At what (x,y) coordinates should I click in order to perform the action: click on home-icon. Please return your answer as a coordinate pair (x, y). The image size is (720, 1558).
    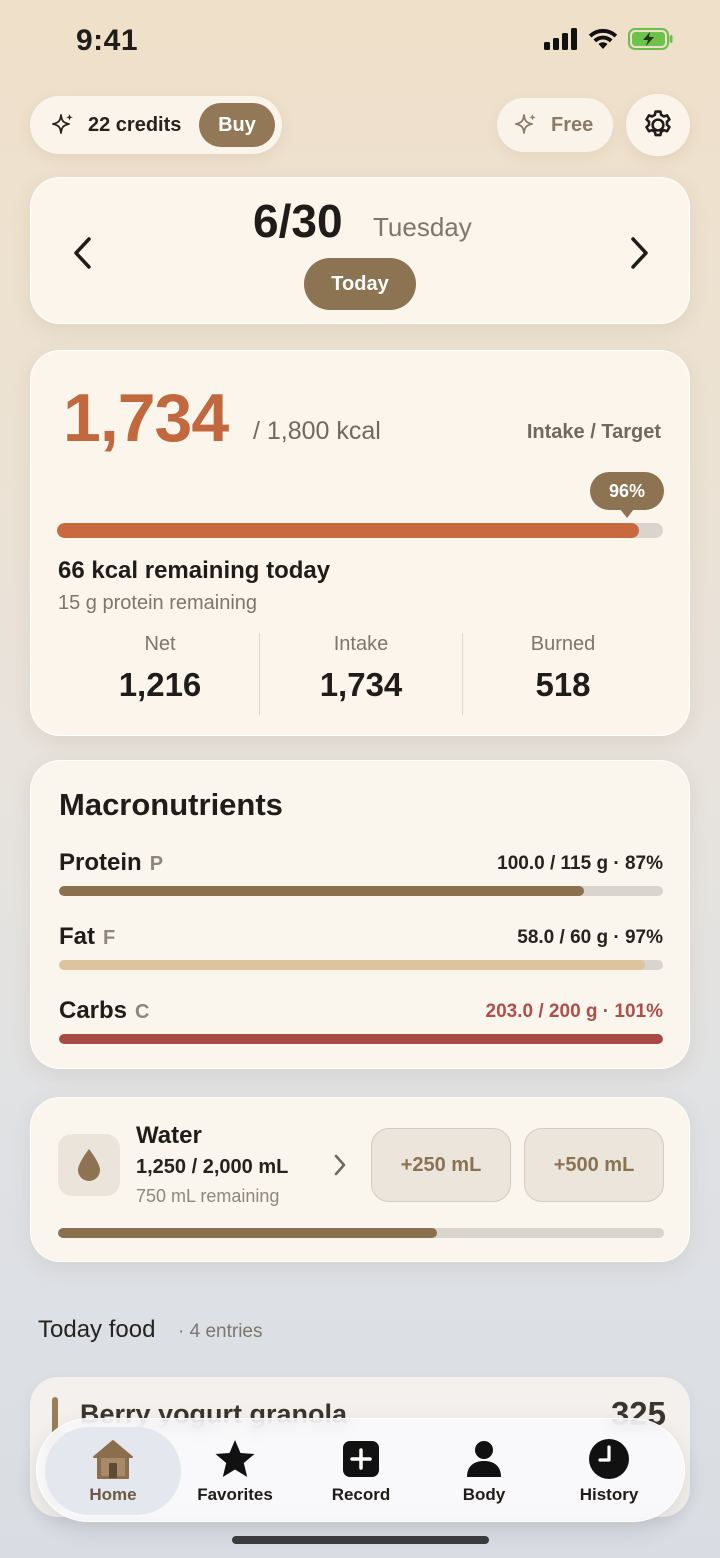
    Looking at the image, I should click on (113, 1459).